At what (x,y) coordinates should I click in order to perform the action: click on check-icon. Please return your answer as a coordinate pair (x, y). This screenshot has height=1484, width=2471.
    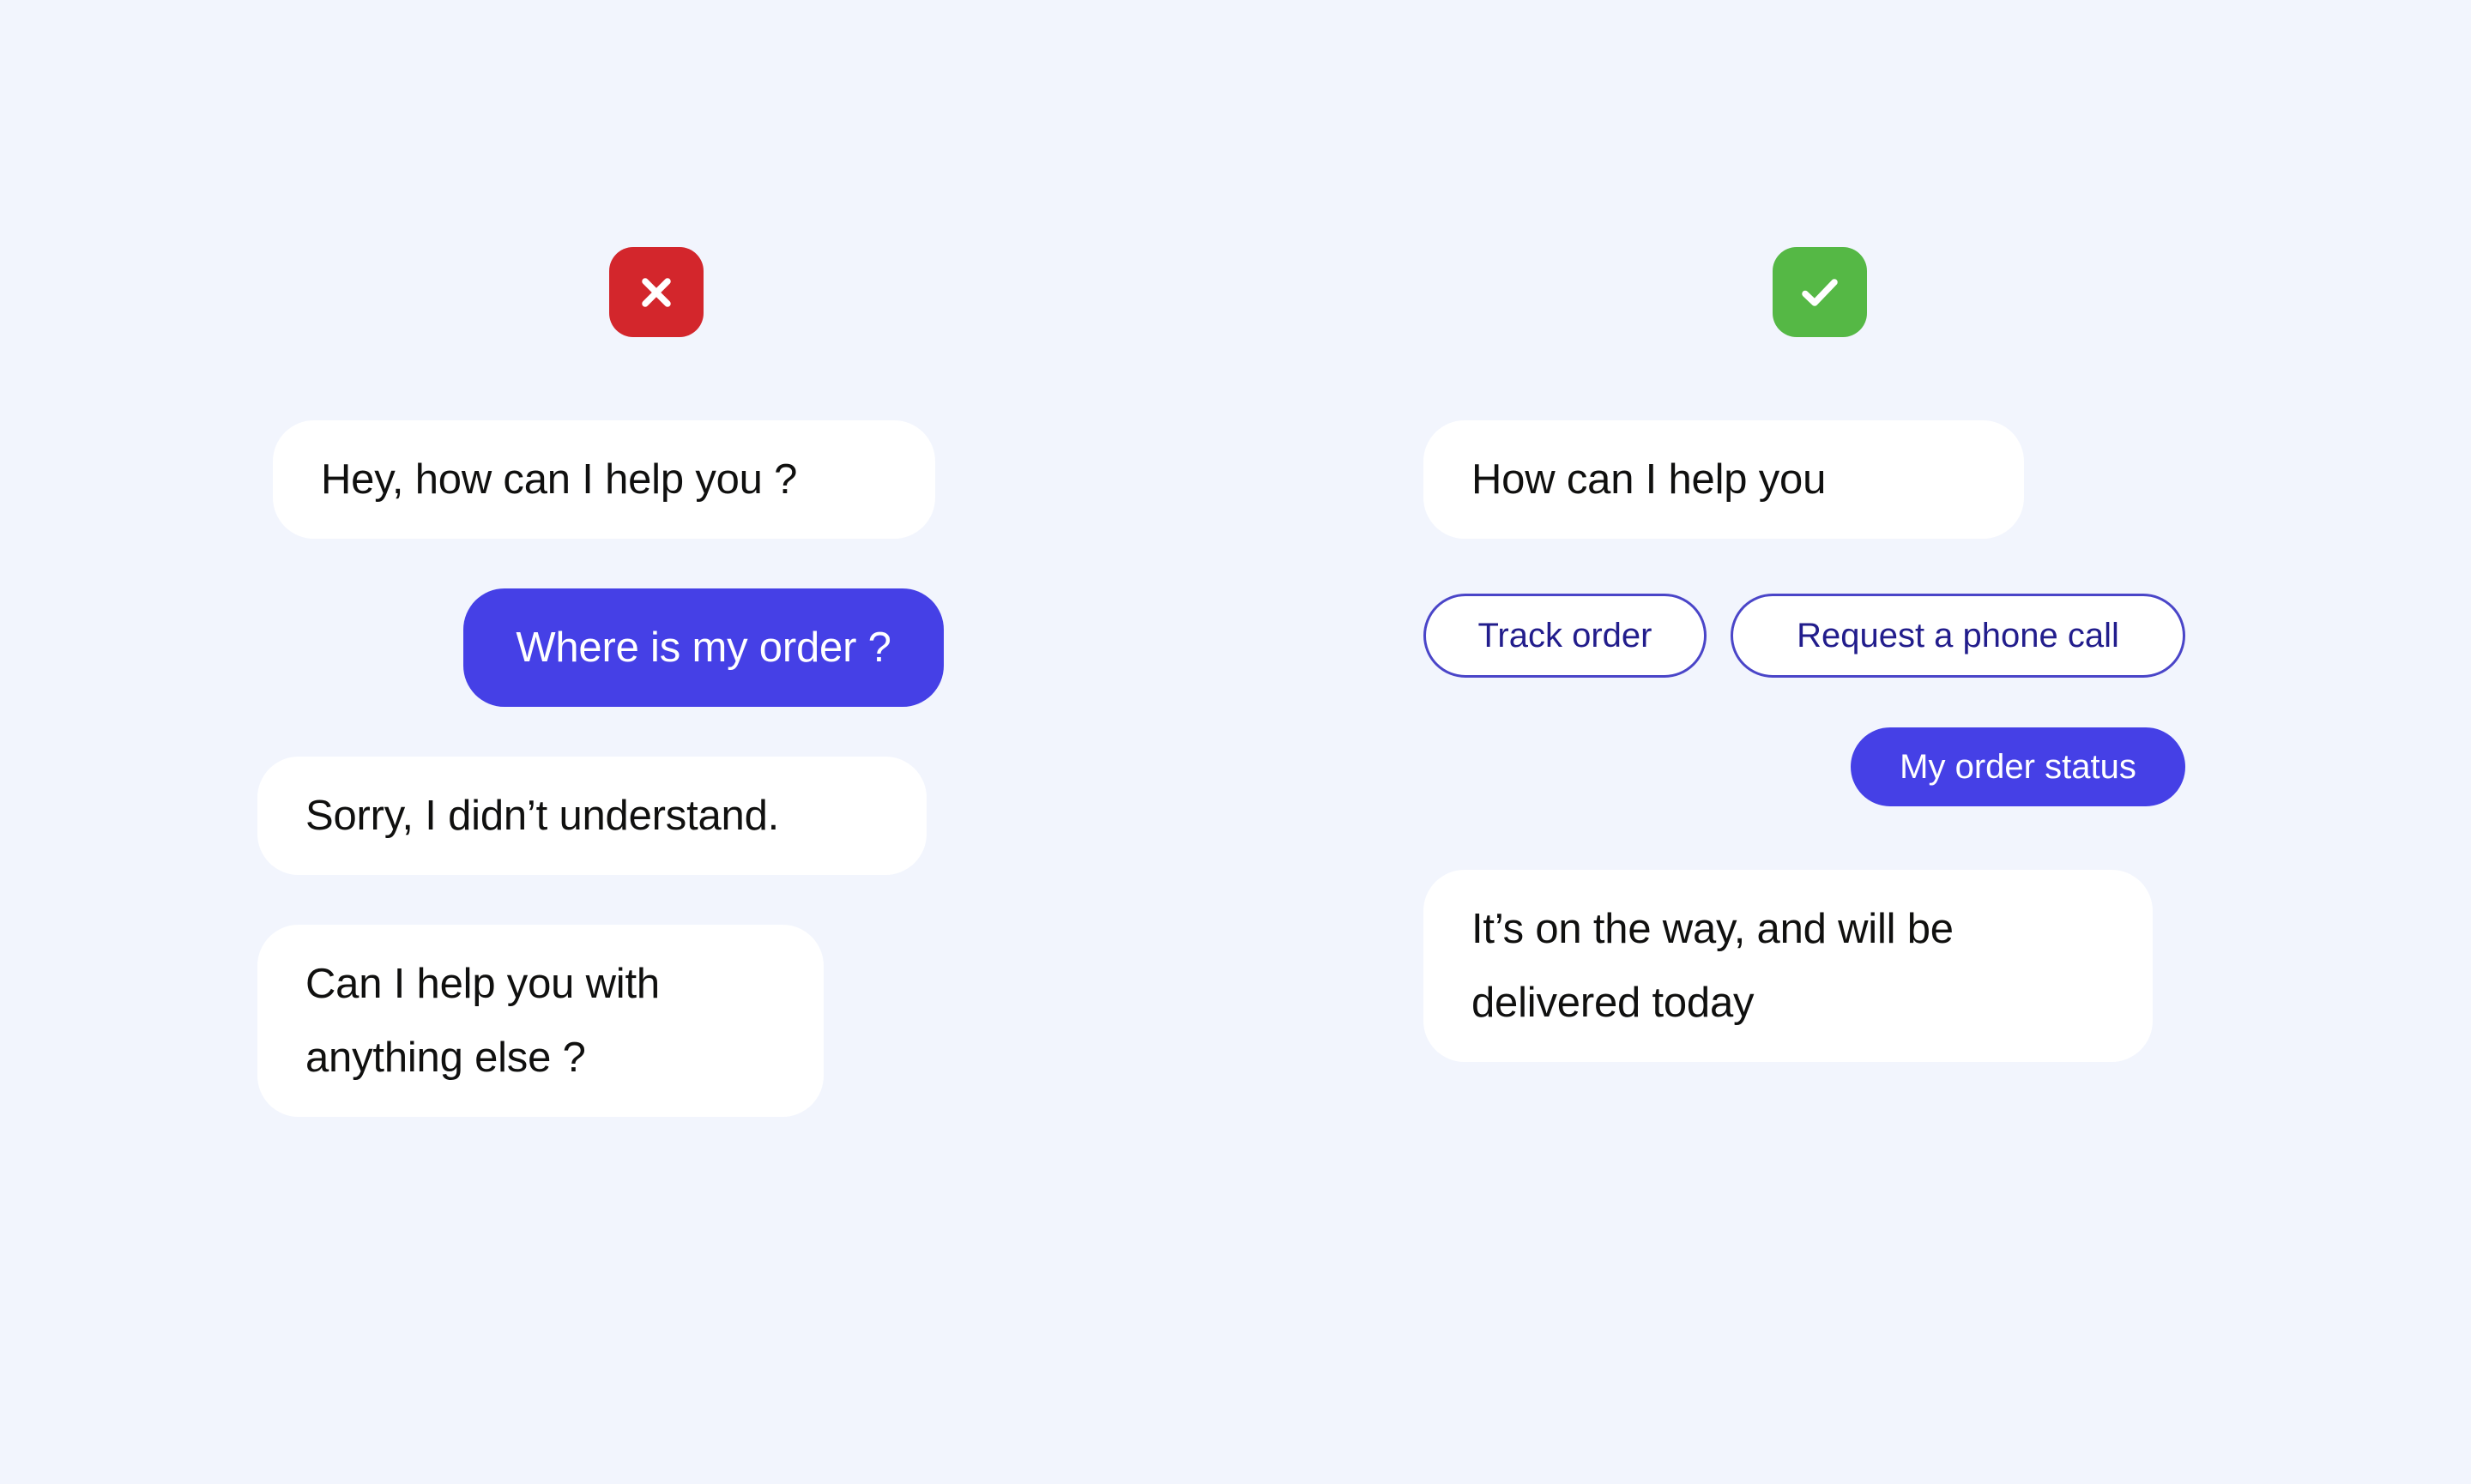
    Looking at the image, I should click on (1820, 292).